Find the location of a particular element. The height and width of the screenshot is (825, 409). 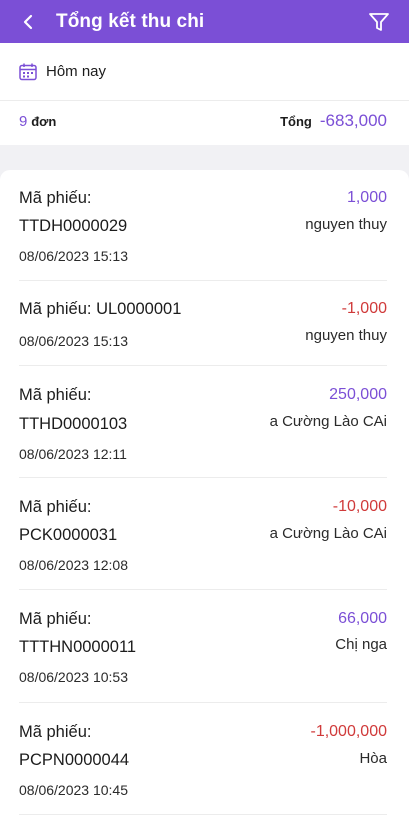

order-count: 9 đơn is located at coordinates (37, 121).